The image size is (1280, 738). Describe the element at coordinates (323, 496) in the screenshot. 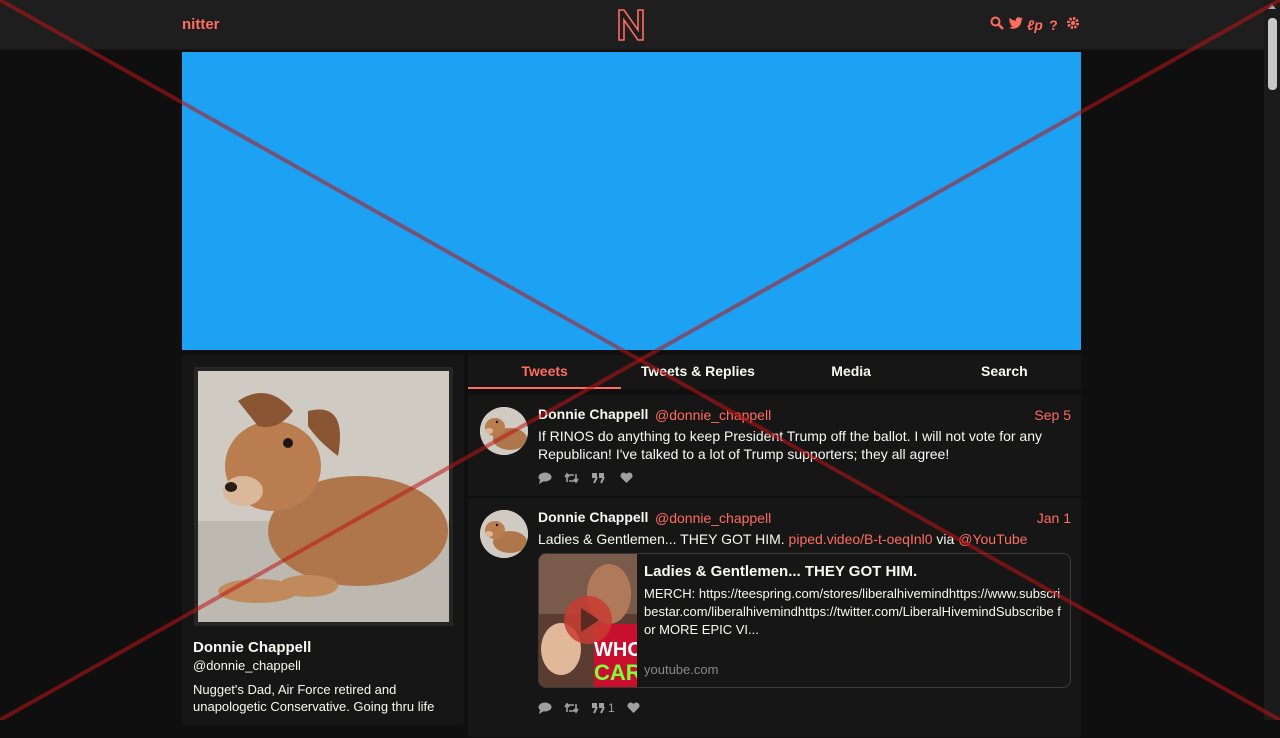

I see `profile-avatar` at that location.